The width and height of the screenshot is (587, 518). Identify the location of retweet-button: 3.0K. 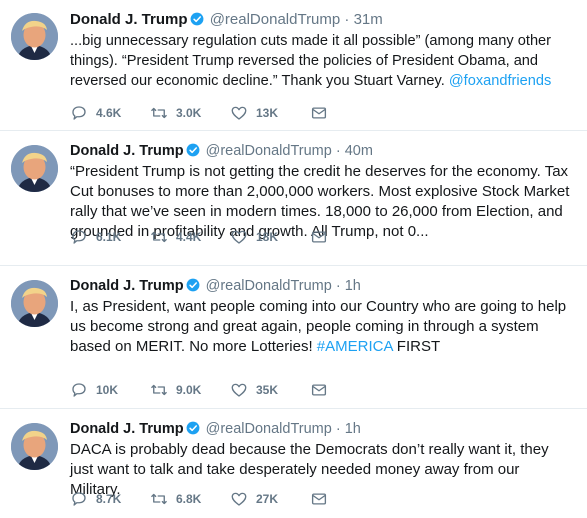
(190, 113).